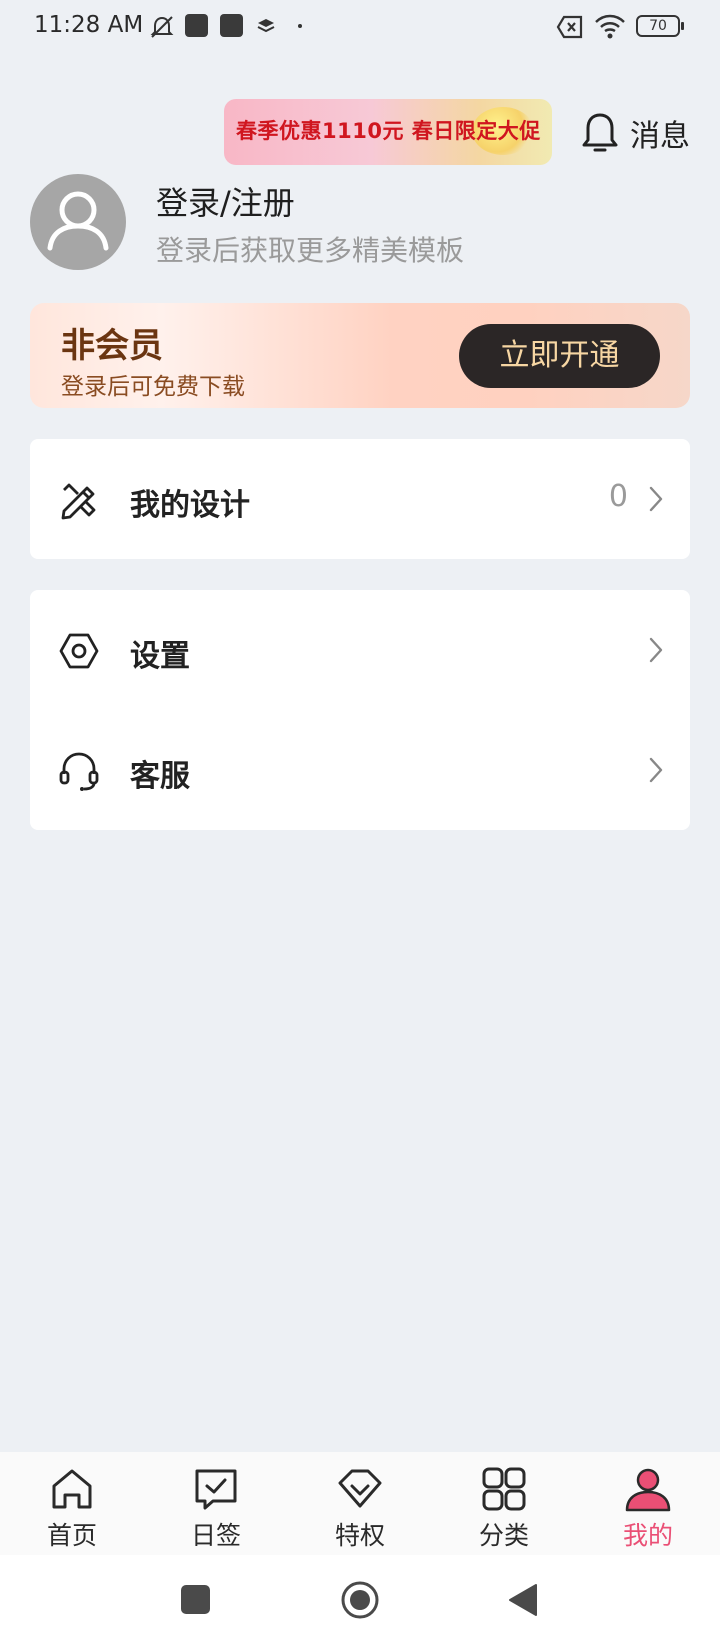  What do you see at coordinates (503, 1535) in the screenshot?
I see `nav-categories-label: 分类` at bounding box center [503, 1535].